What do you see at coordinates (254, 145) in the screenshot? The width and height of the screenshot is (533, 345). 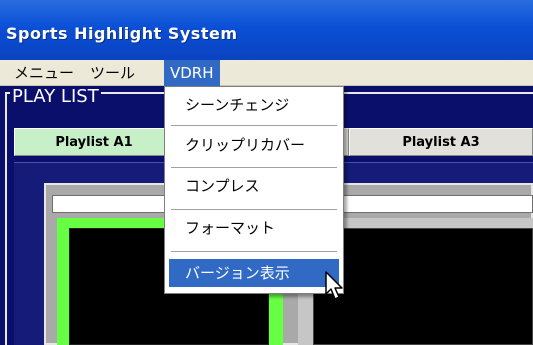 I see `menu-item-clip-recover: クリップリカバー` at bounding box center [254, 145].